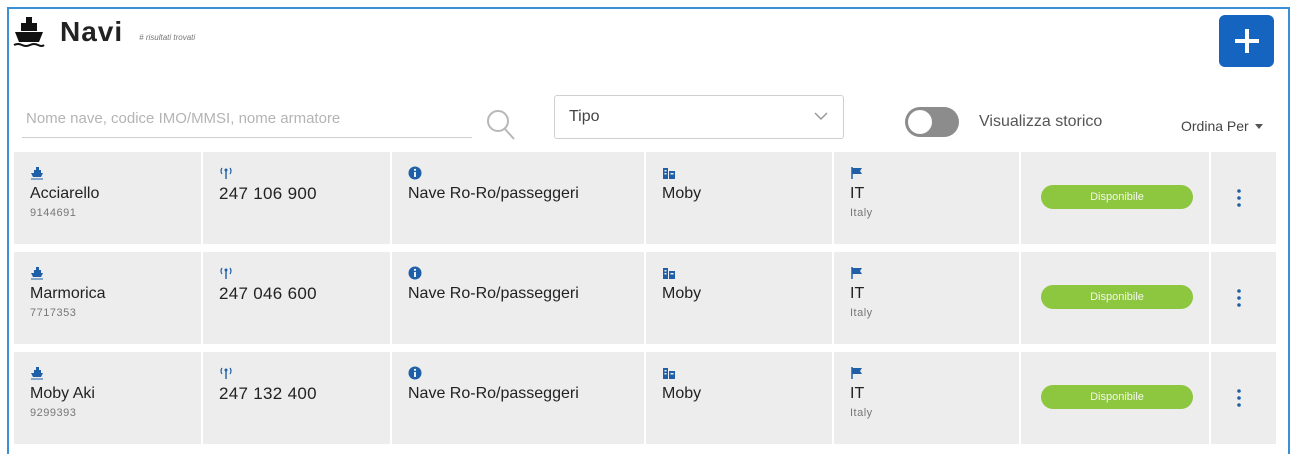 This screenshot has width=1295, height=454. What do you see at coordinates (1258, 126) in the screenshot?
I see `caret-down-icon` at bounding box center [1258, 126].